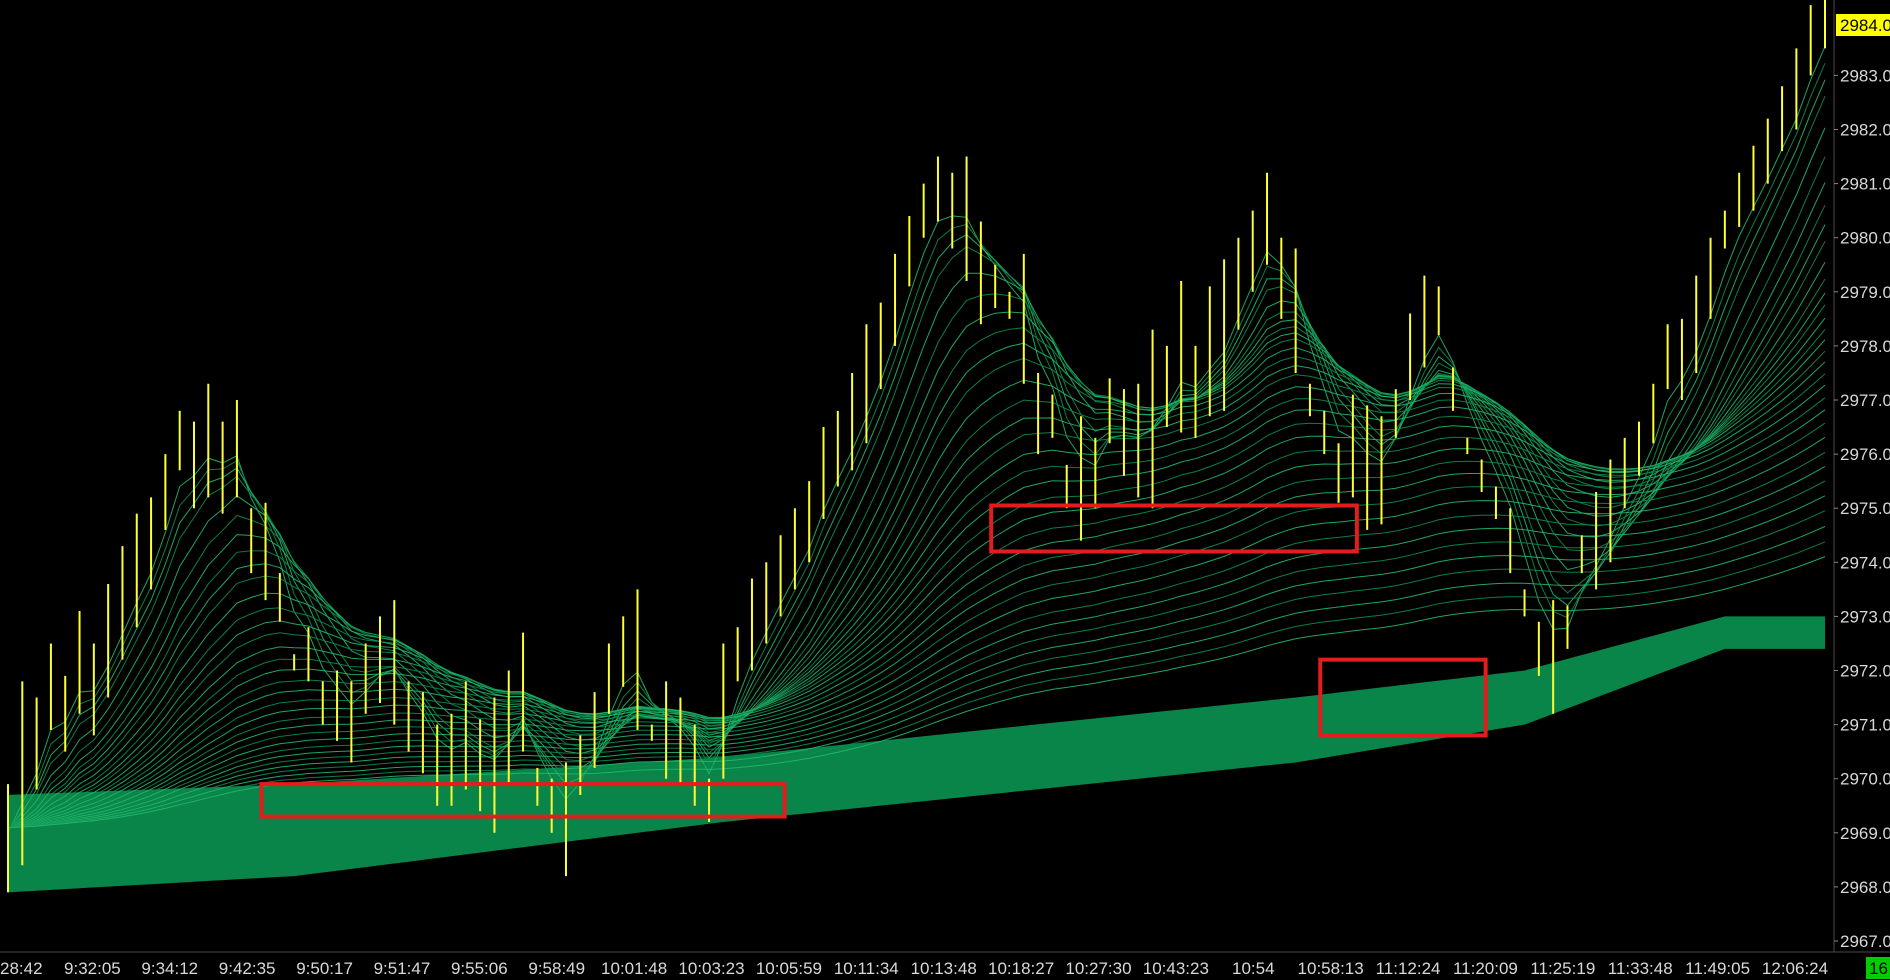 This screenshot has width=1890, height=980. Describe the element at coordinates (1865, 75) in the screenshot. I see `y-tick-label: 2983.0` at that location.